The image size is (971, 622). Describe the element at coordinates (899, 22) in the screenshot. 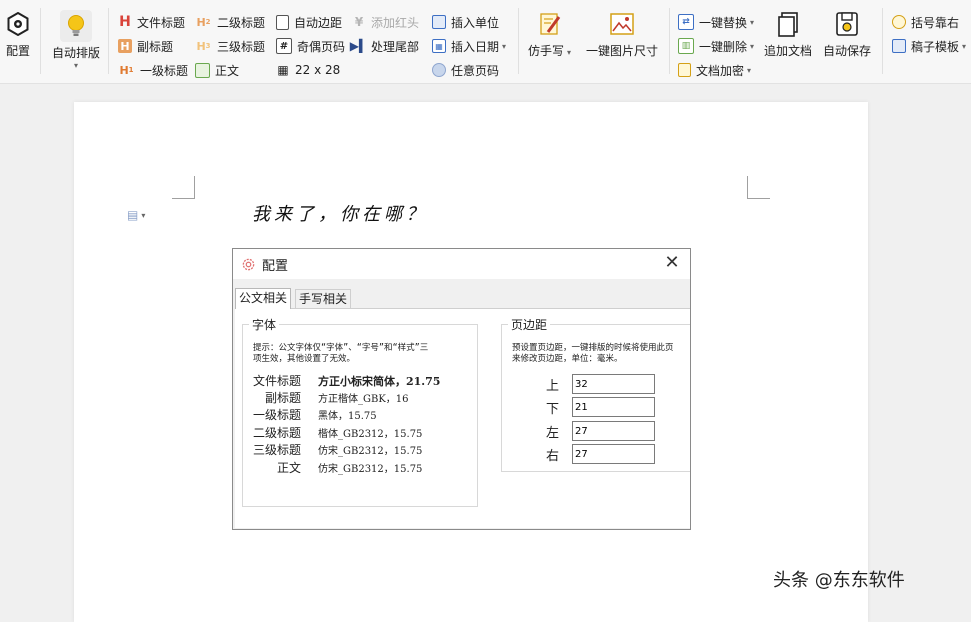

I see `bracket-icon` at that location.